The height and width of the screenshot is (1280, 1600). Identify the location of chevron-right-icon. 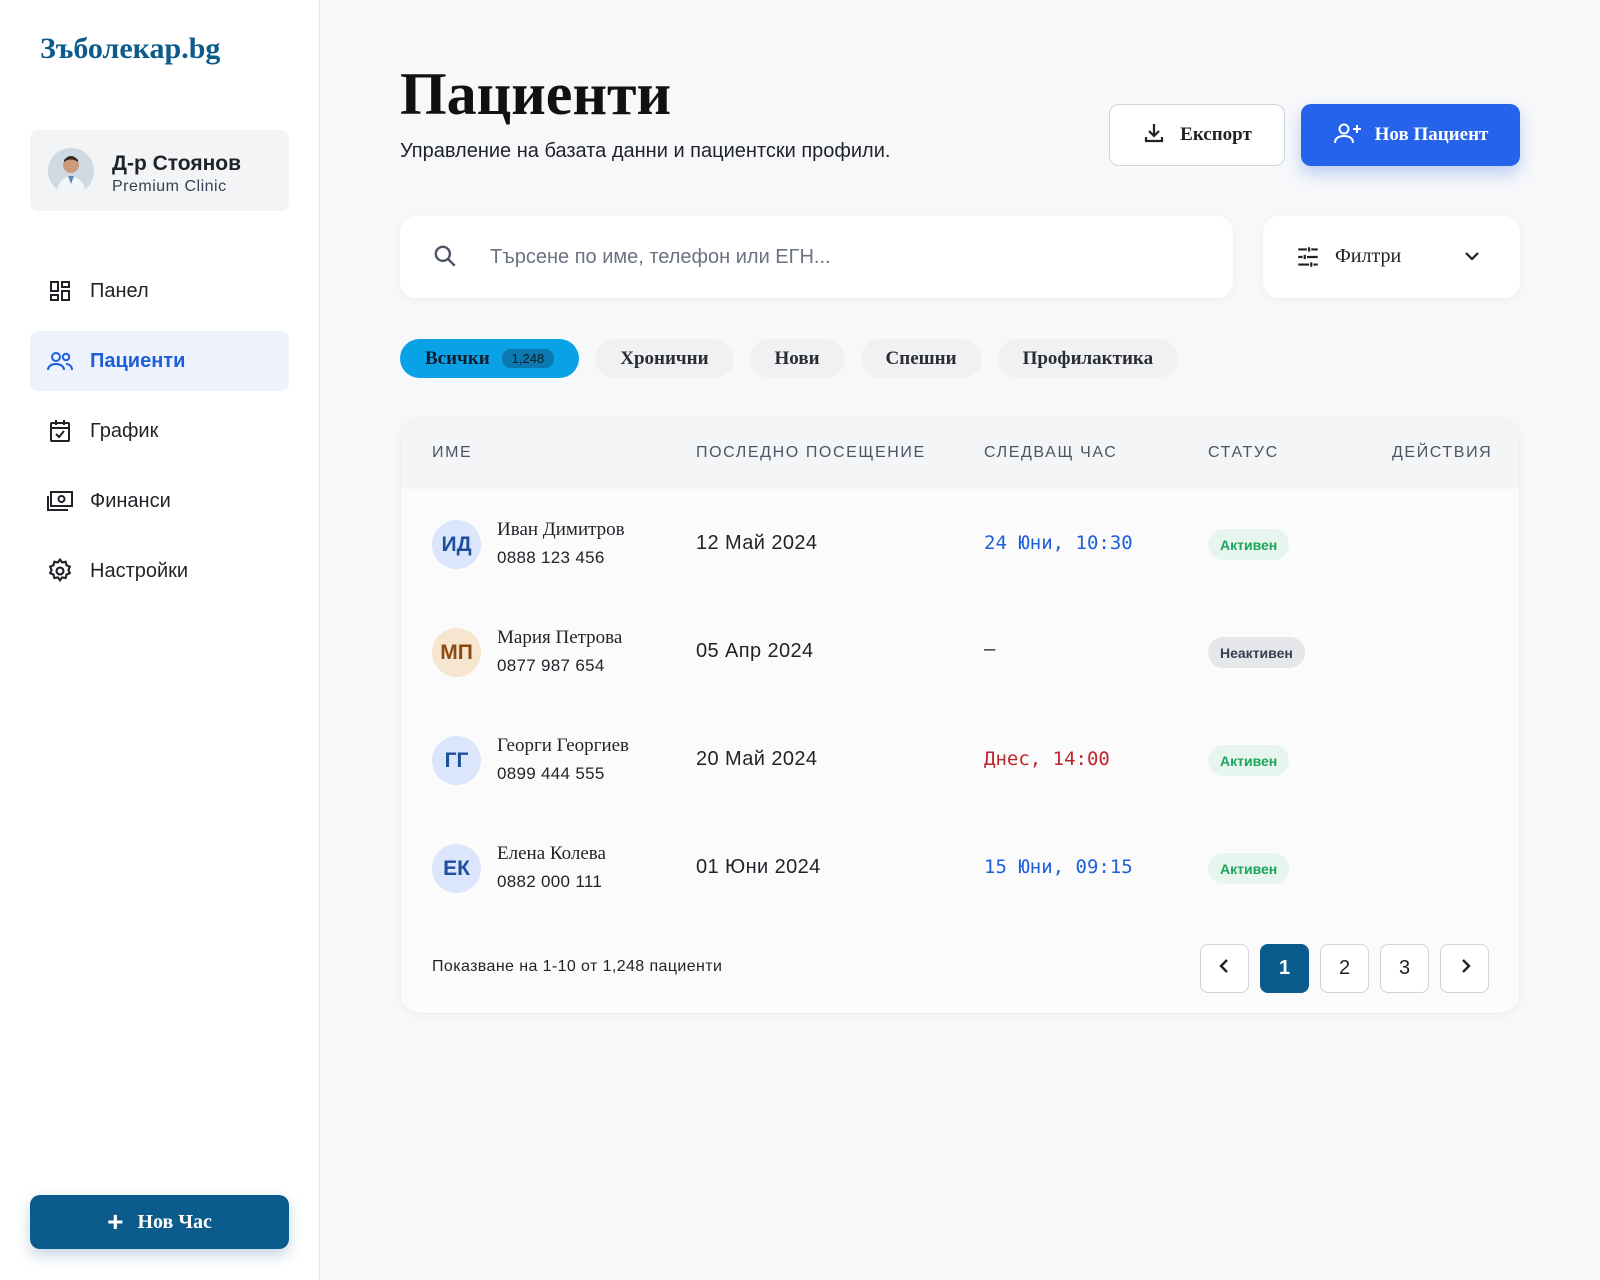
(1465, 969).